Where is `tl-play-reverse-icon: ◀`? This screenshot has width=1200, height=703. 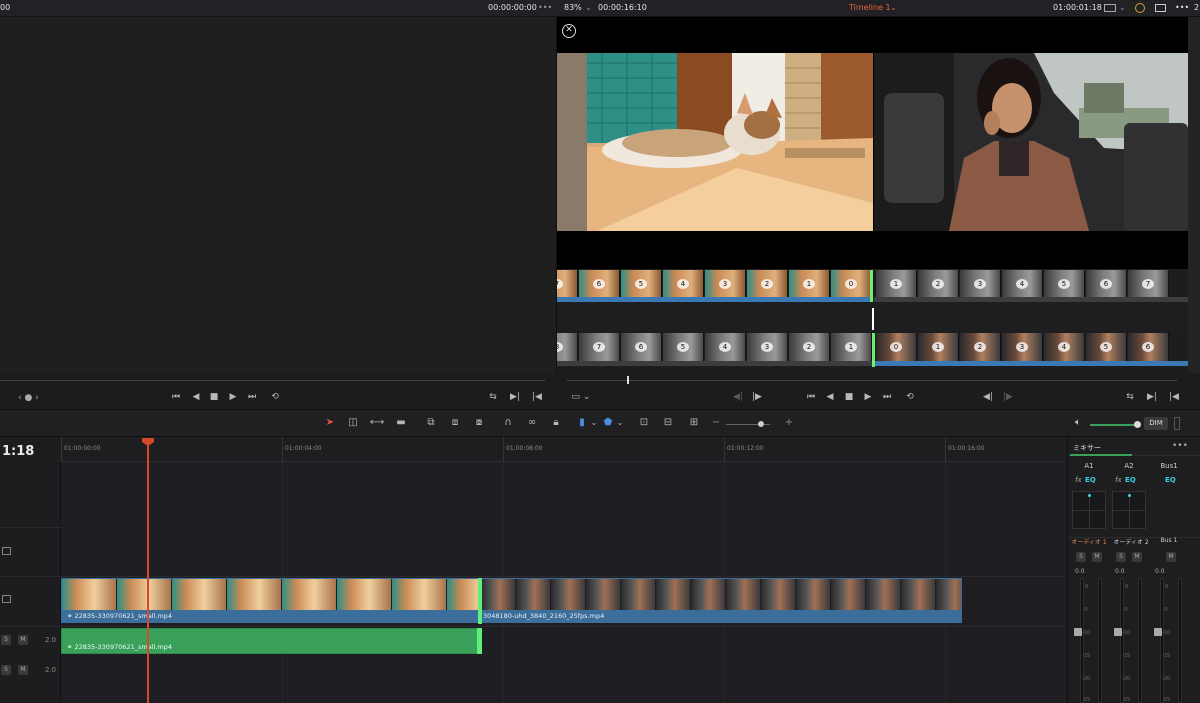
tl-play-reverse-icon: ◀ is located at coordinates (830, 397).